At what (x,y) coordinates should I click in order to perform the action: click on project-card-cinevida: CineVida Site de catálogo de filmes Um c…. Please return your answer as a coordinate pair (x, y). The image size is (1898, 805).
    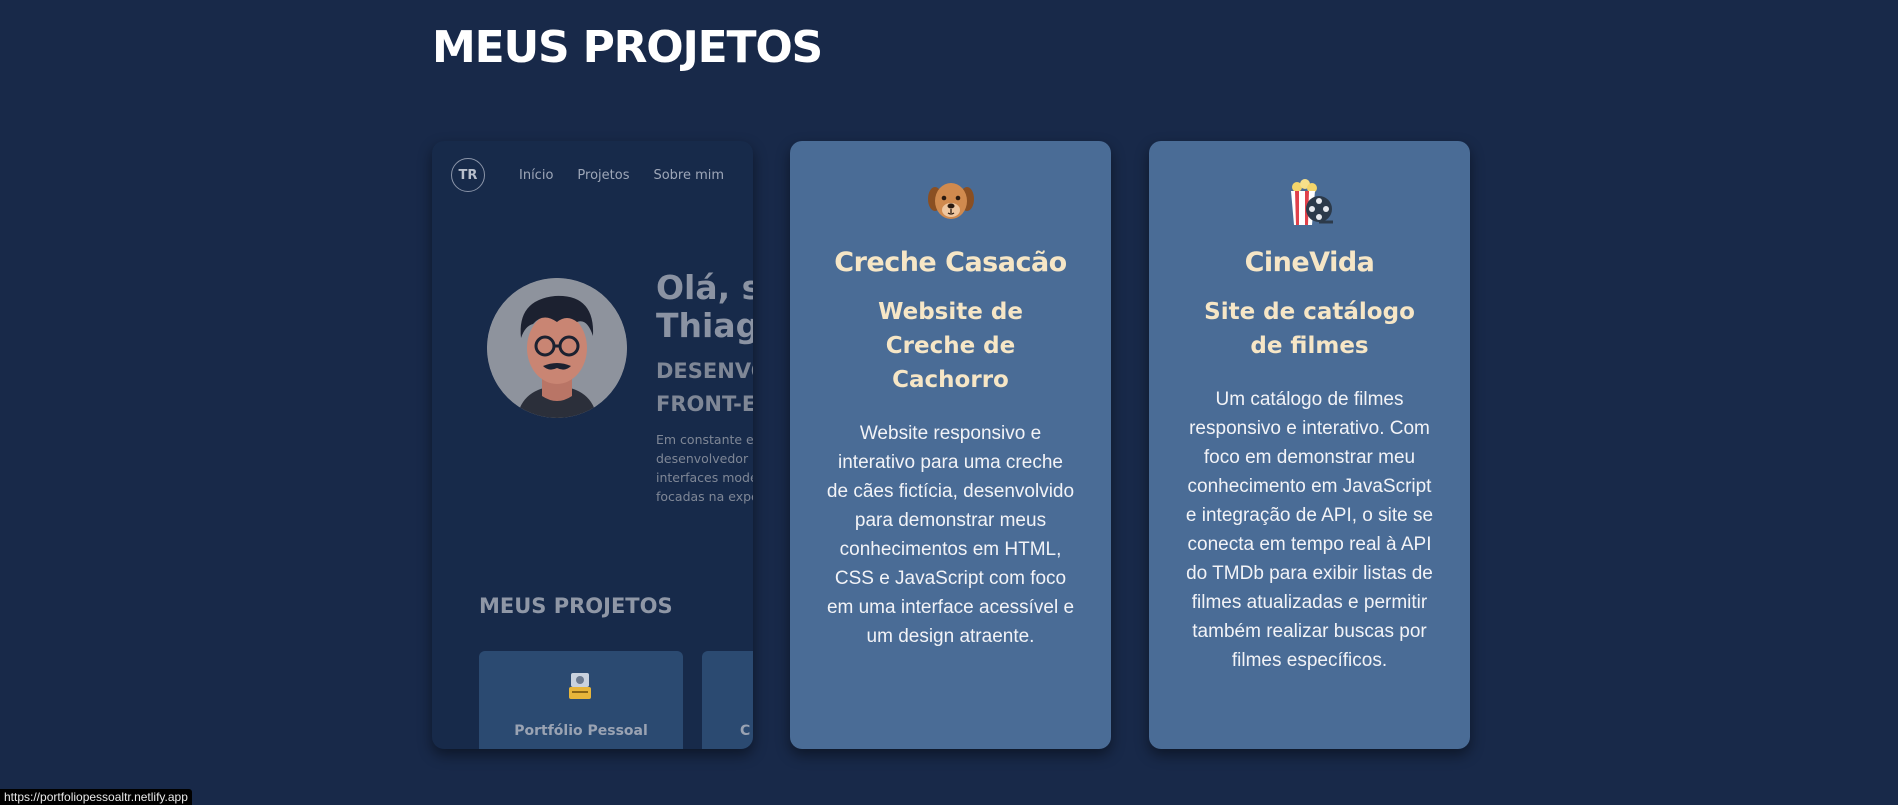
    Looking at the image, I should click on (1309, 445).